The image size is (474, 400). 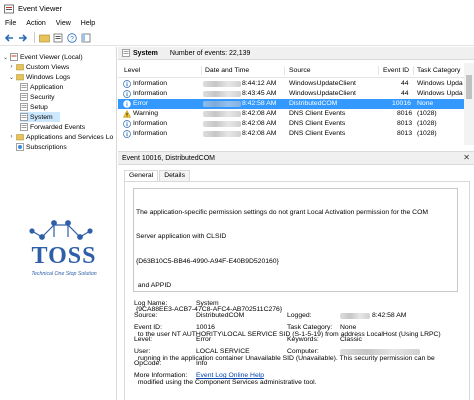 I want to click on tree-item-label: Applications and Services Lo, so click(x=70, y=137).